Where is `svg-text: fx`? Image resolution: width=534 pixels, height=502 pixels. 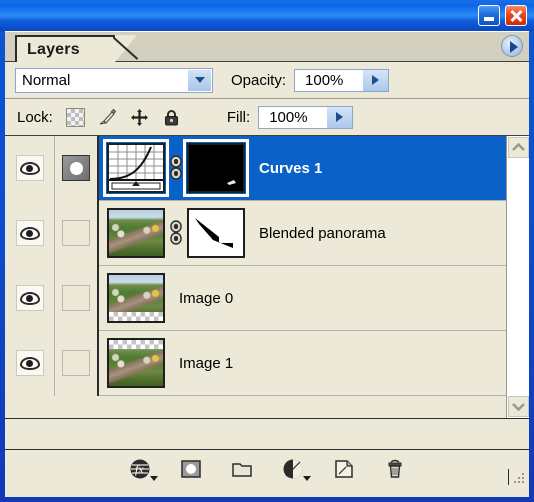 svg-text: fx is located at coordinates (139, 469).